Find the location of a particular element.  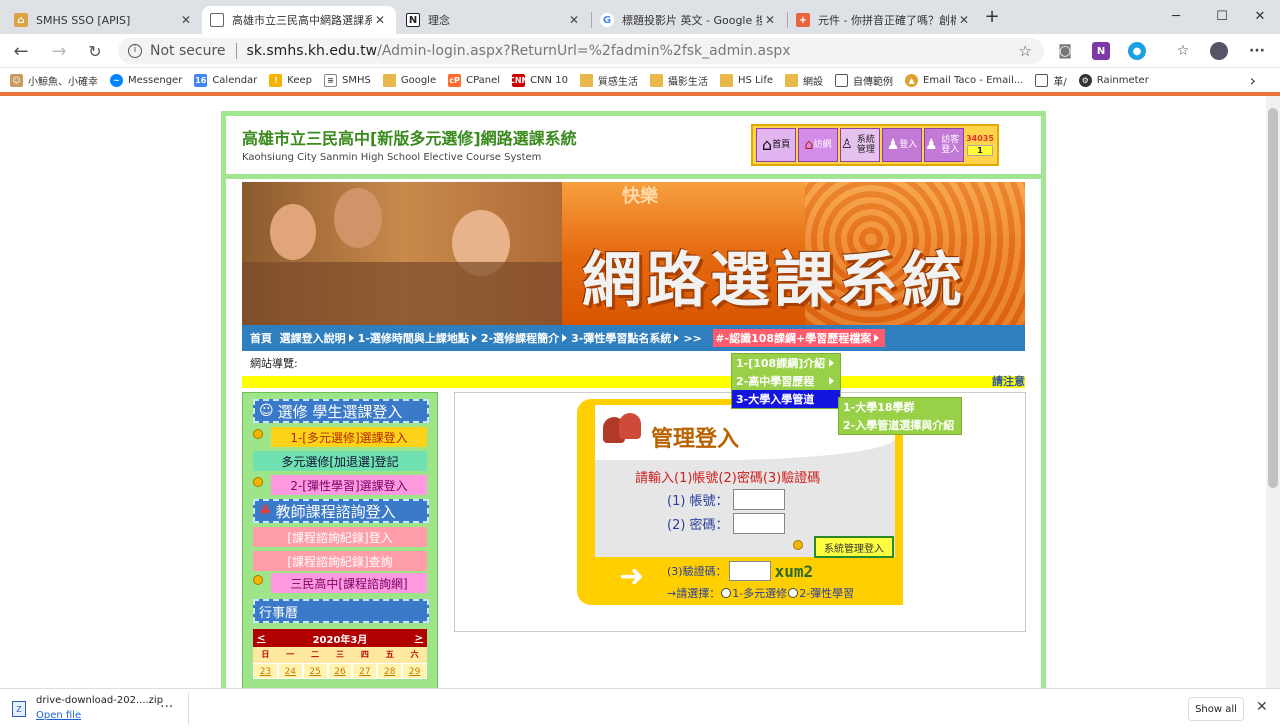

menu-more: >> is located at coordinates (698, 338).